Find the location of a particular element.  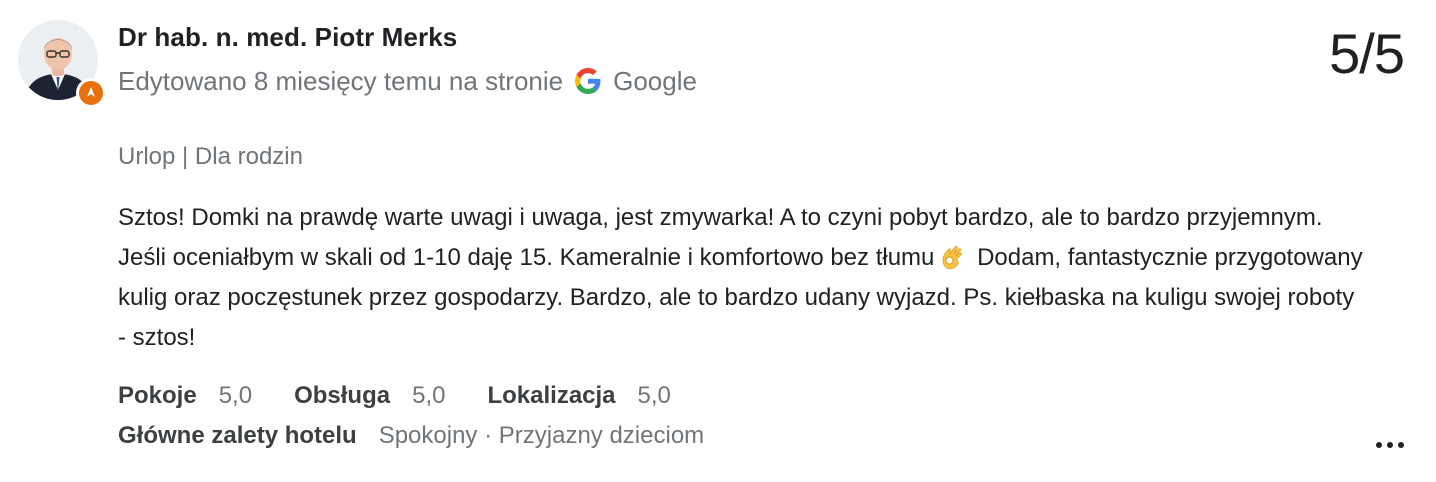

local-guide-badge-icon is located at coordinates (91, 93).